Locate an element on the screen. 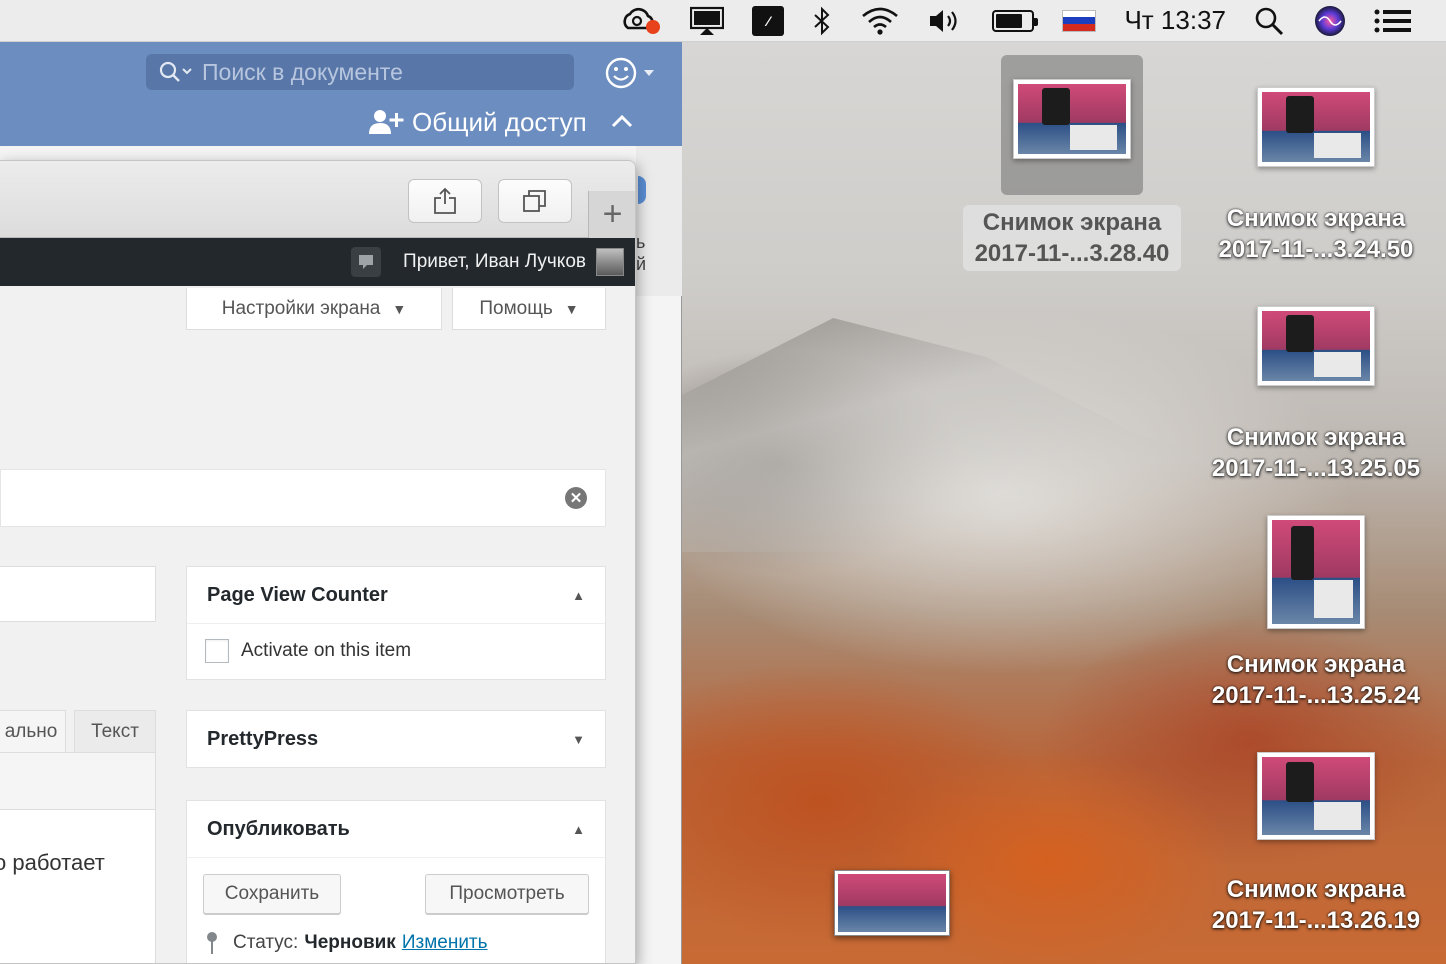 The height and width of the screenshot is (964, 1446). tab-text: Текст is located at coordinates (115, 731).